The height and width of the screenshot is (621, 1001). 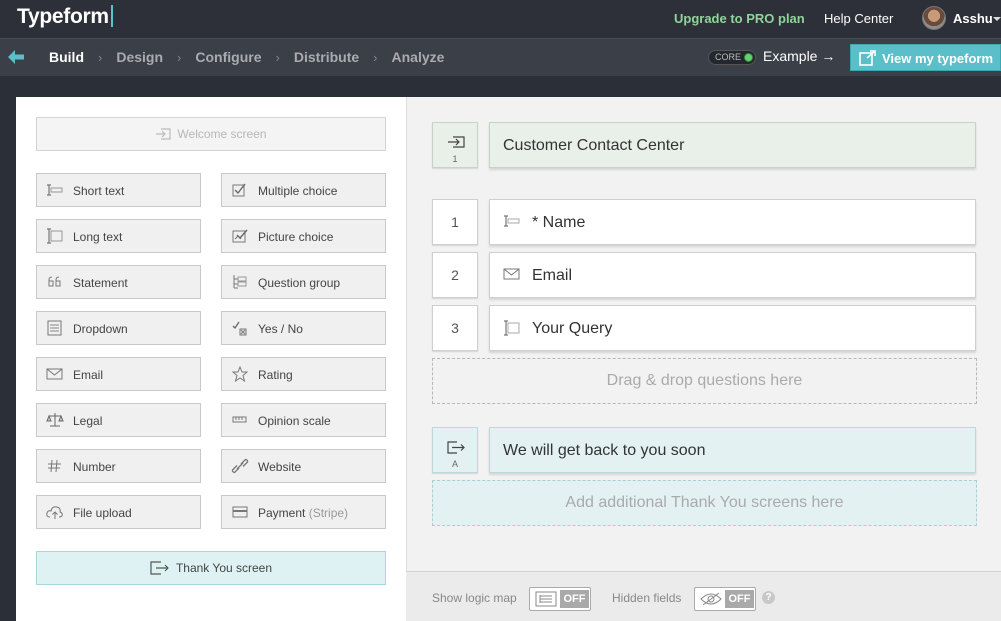 I want to click on welcome-screen-button: Welcome screen, so click(x=211, y=134).